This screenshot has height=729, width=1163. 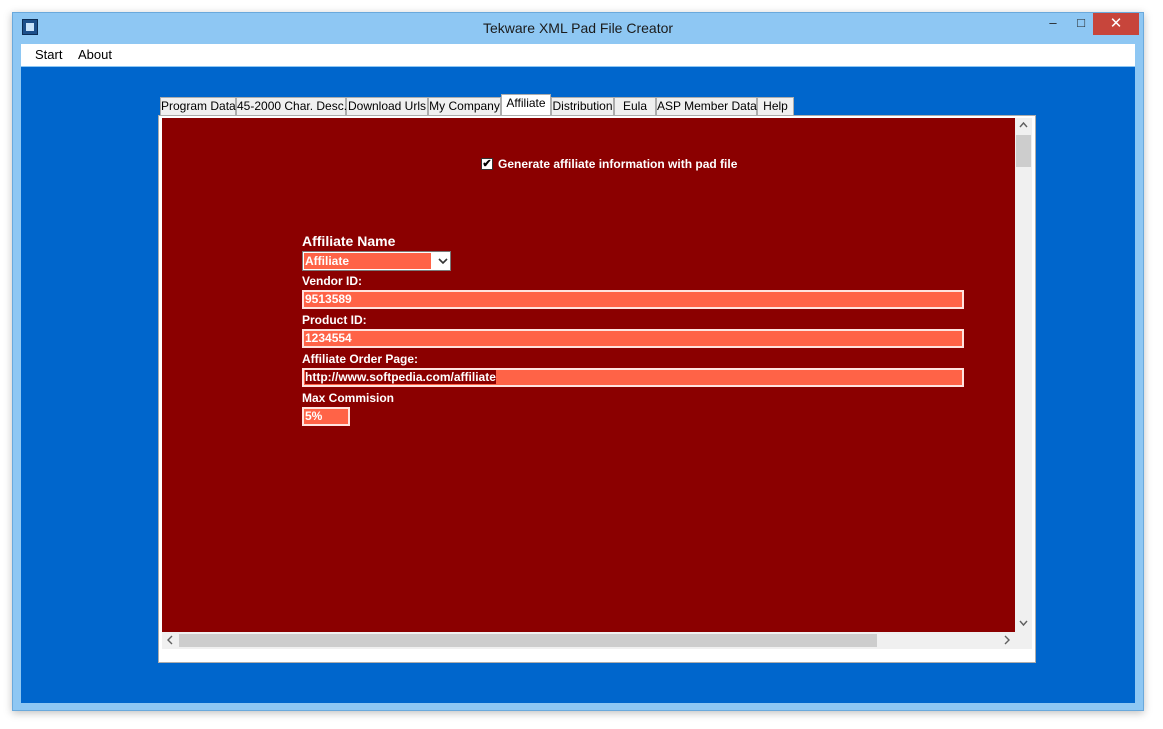 I want to click on vertical-scrollbar, so click(x=1023, y=375).